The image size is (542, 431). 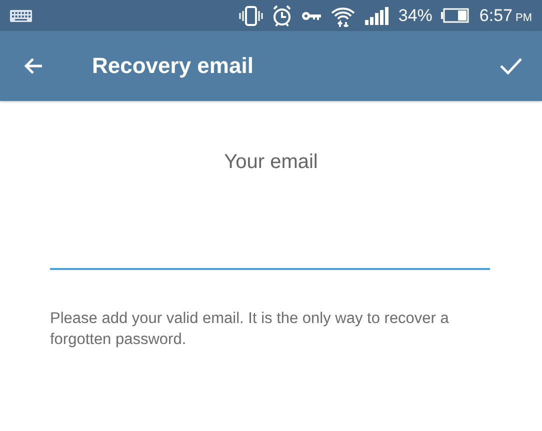 I want to click on alarm-icon, so click(x=282, y=15).